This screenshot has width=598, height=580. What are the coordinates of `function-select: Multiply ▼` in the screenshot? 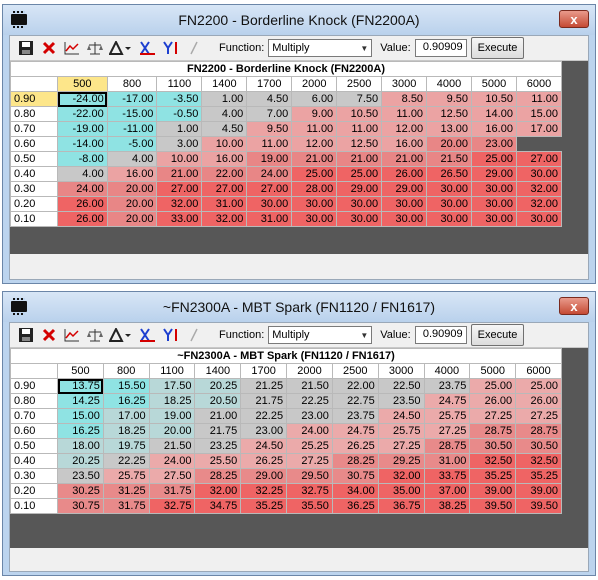 It's located at (320, 335).